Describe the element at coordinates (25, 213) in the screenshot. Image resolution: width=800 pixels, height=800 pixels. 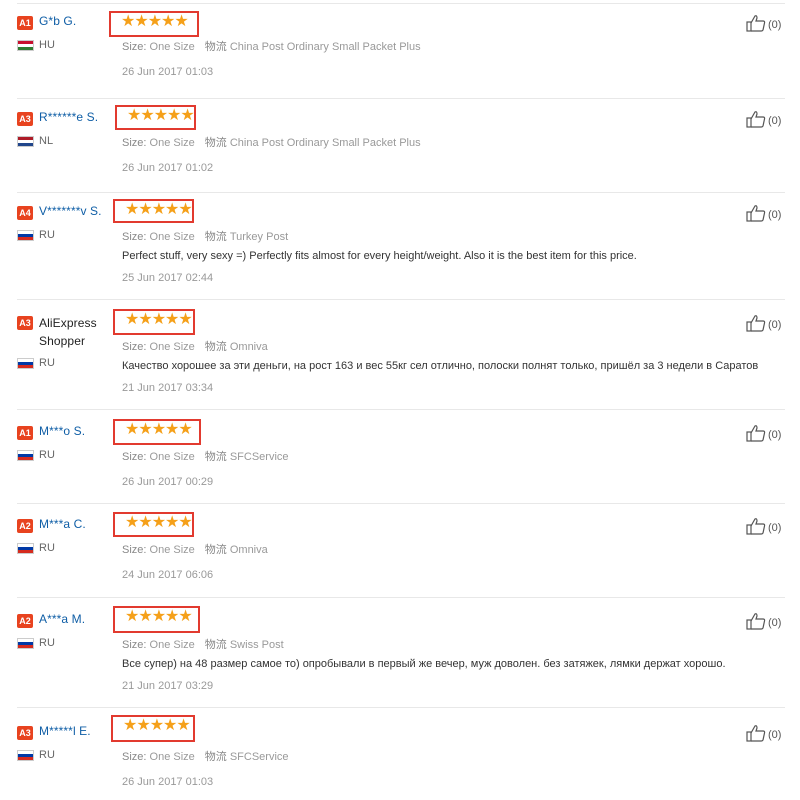
I see `buyer-level-badge: A4` at that location.